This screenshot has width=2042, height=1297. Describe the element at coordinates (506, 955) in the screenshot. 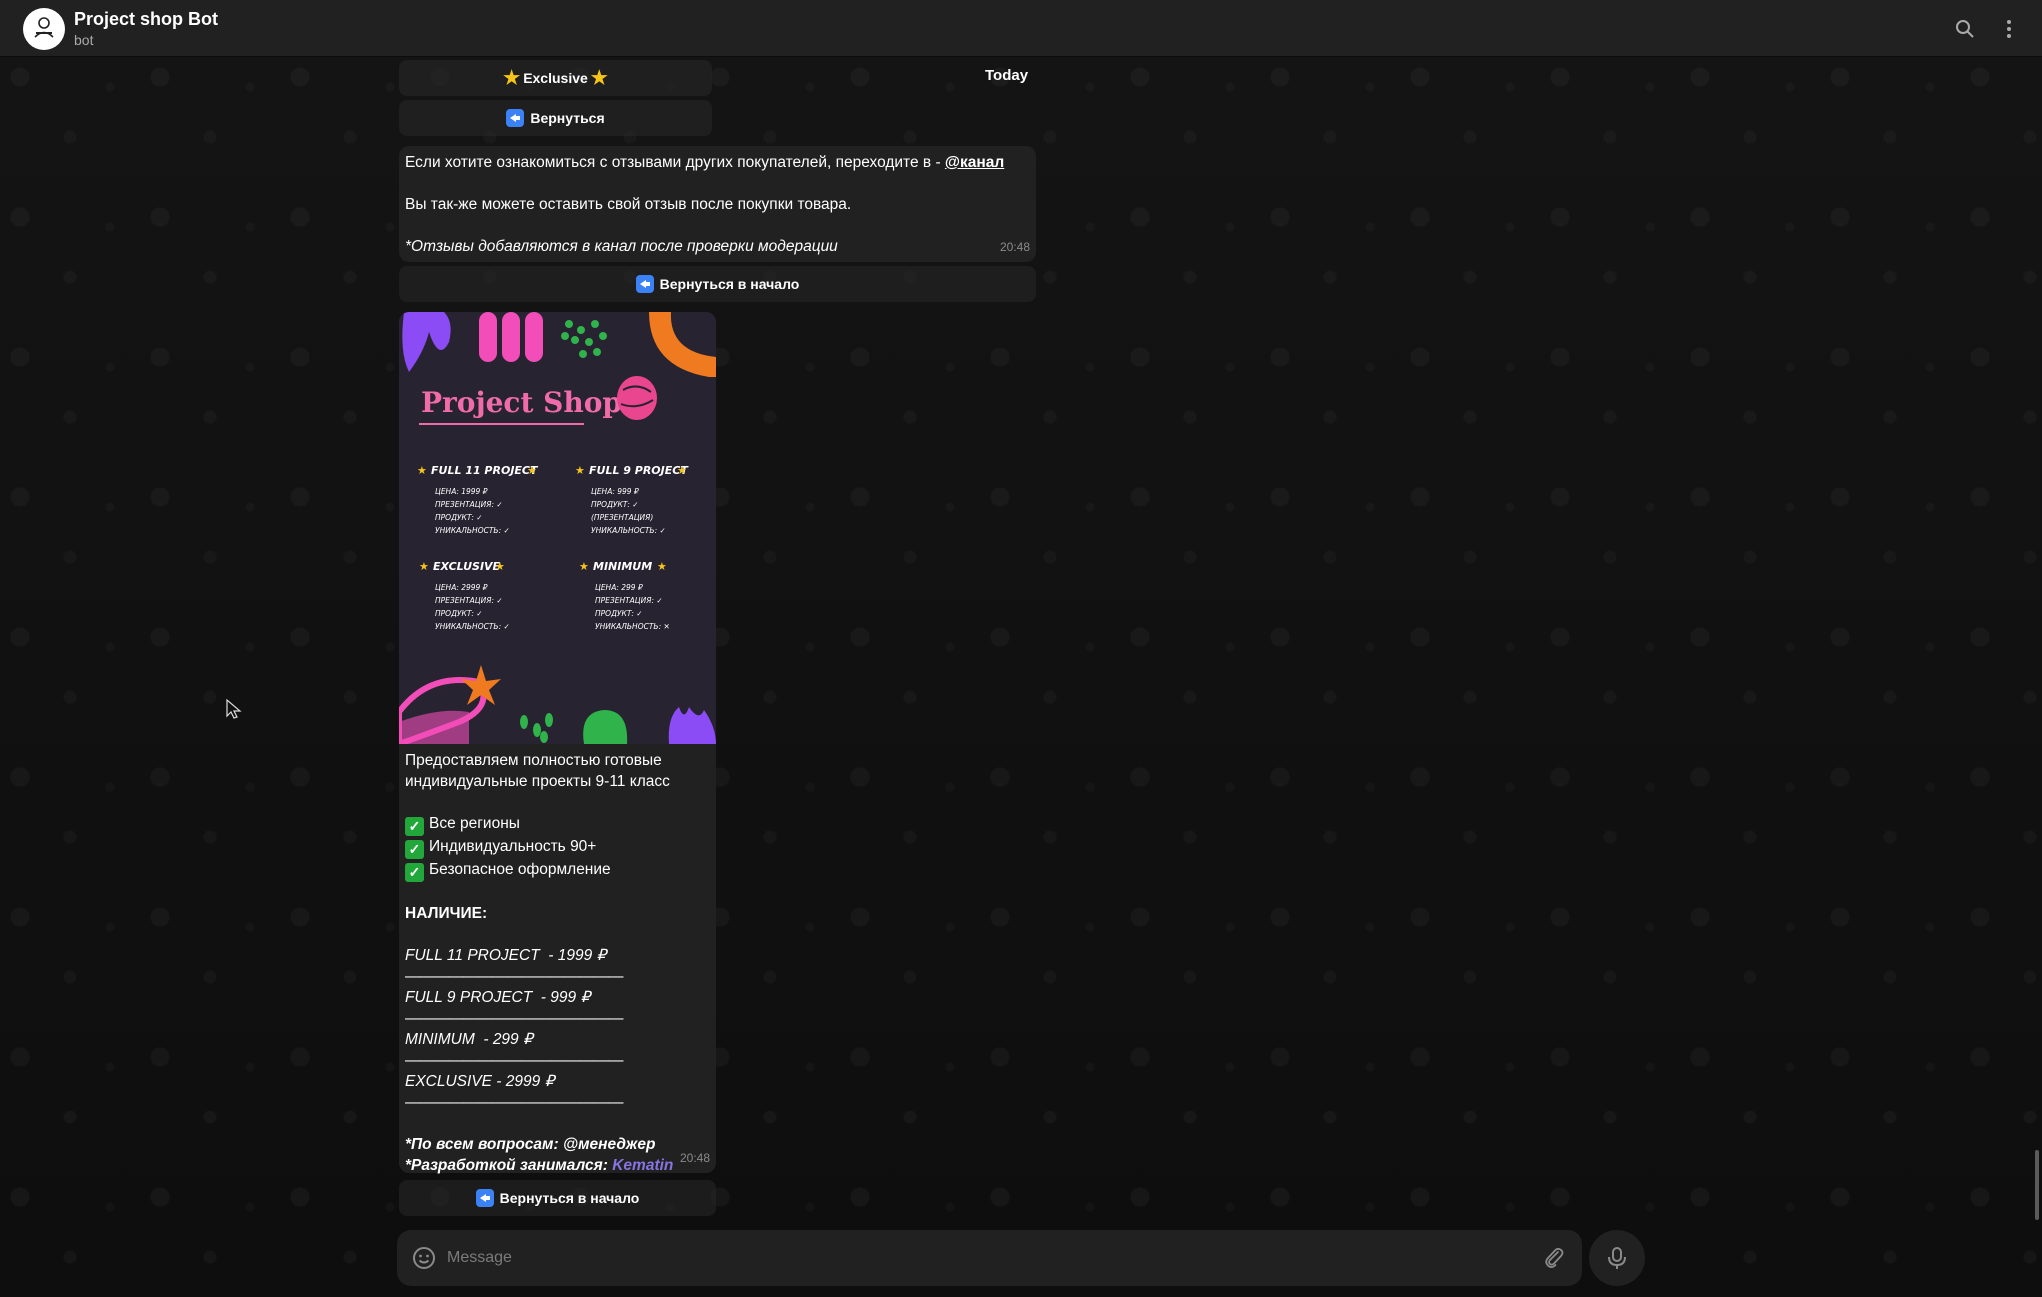

I see `price-item: FULL 11 PROJECT - 1999 ₽` at that location.